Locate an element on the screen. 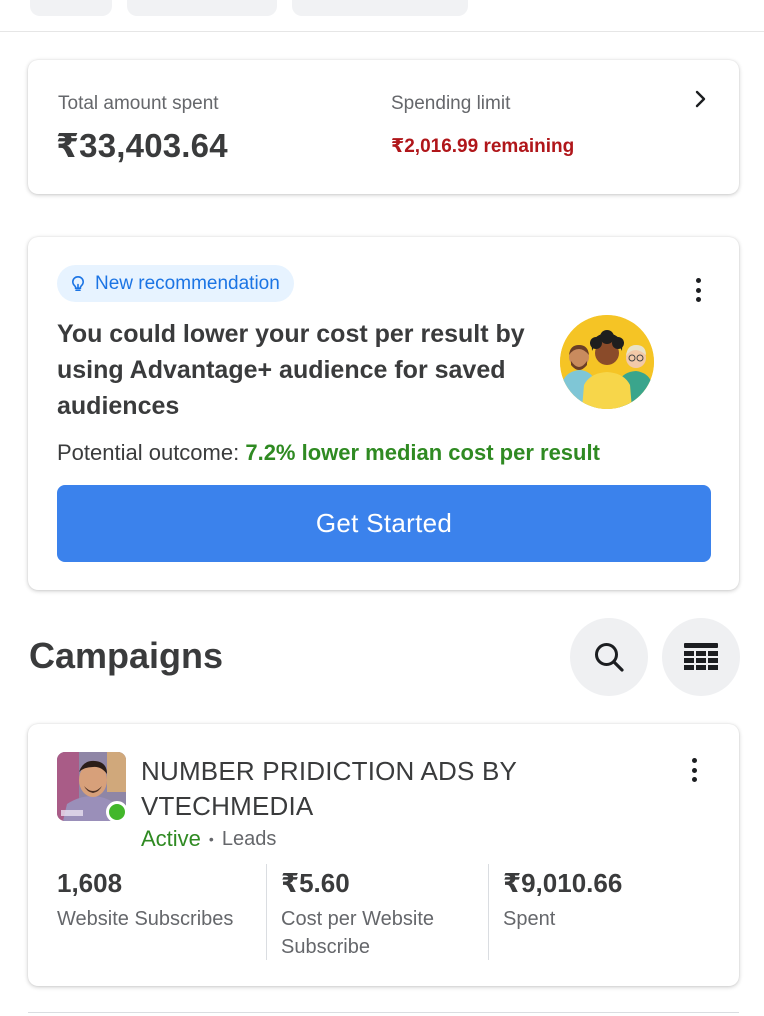 This screenshot has width=764, height=1016. lightbulb-icon is located at coordinates (78, 283).